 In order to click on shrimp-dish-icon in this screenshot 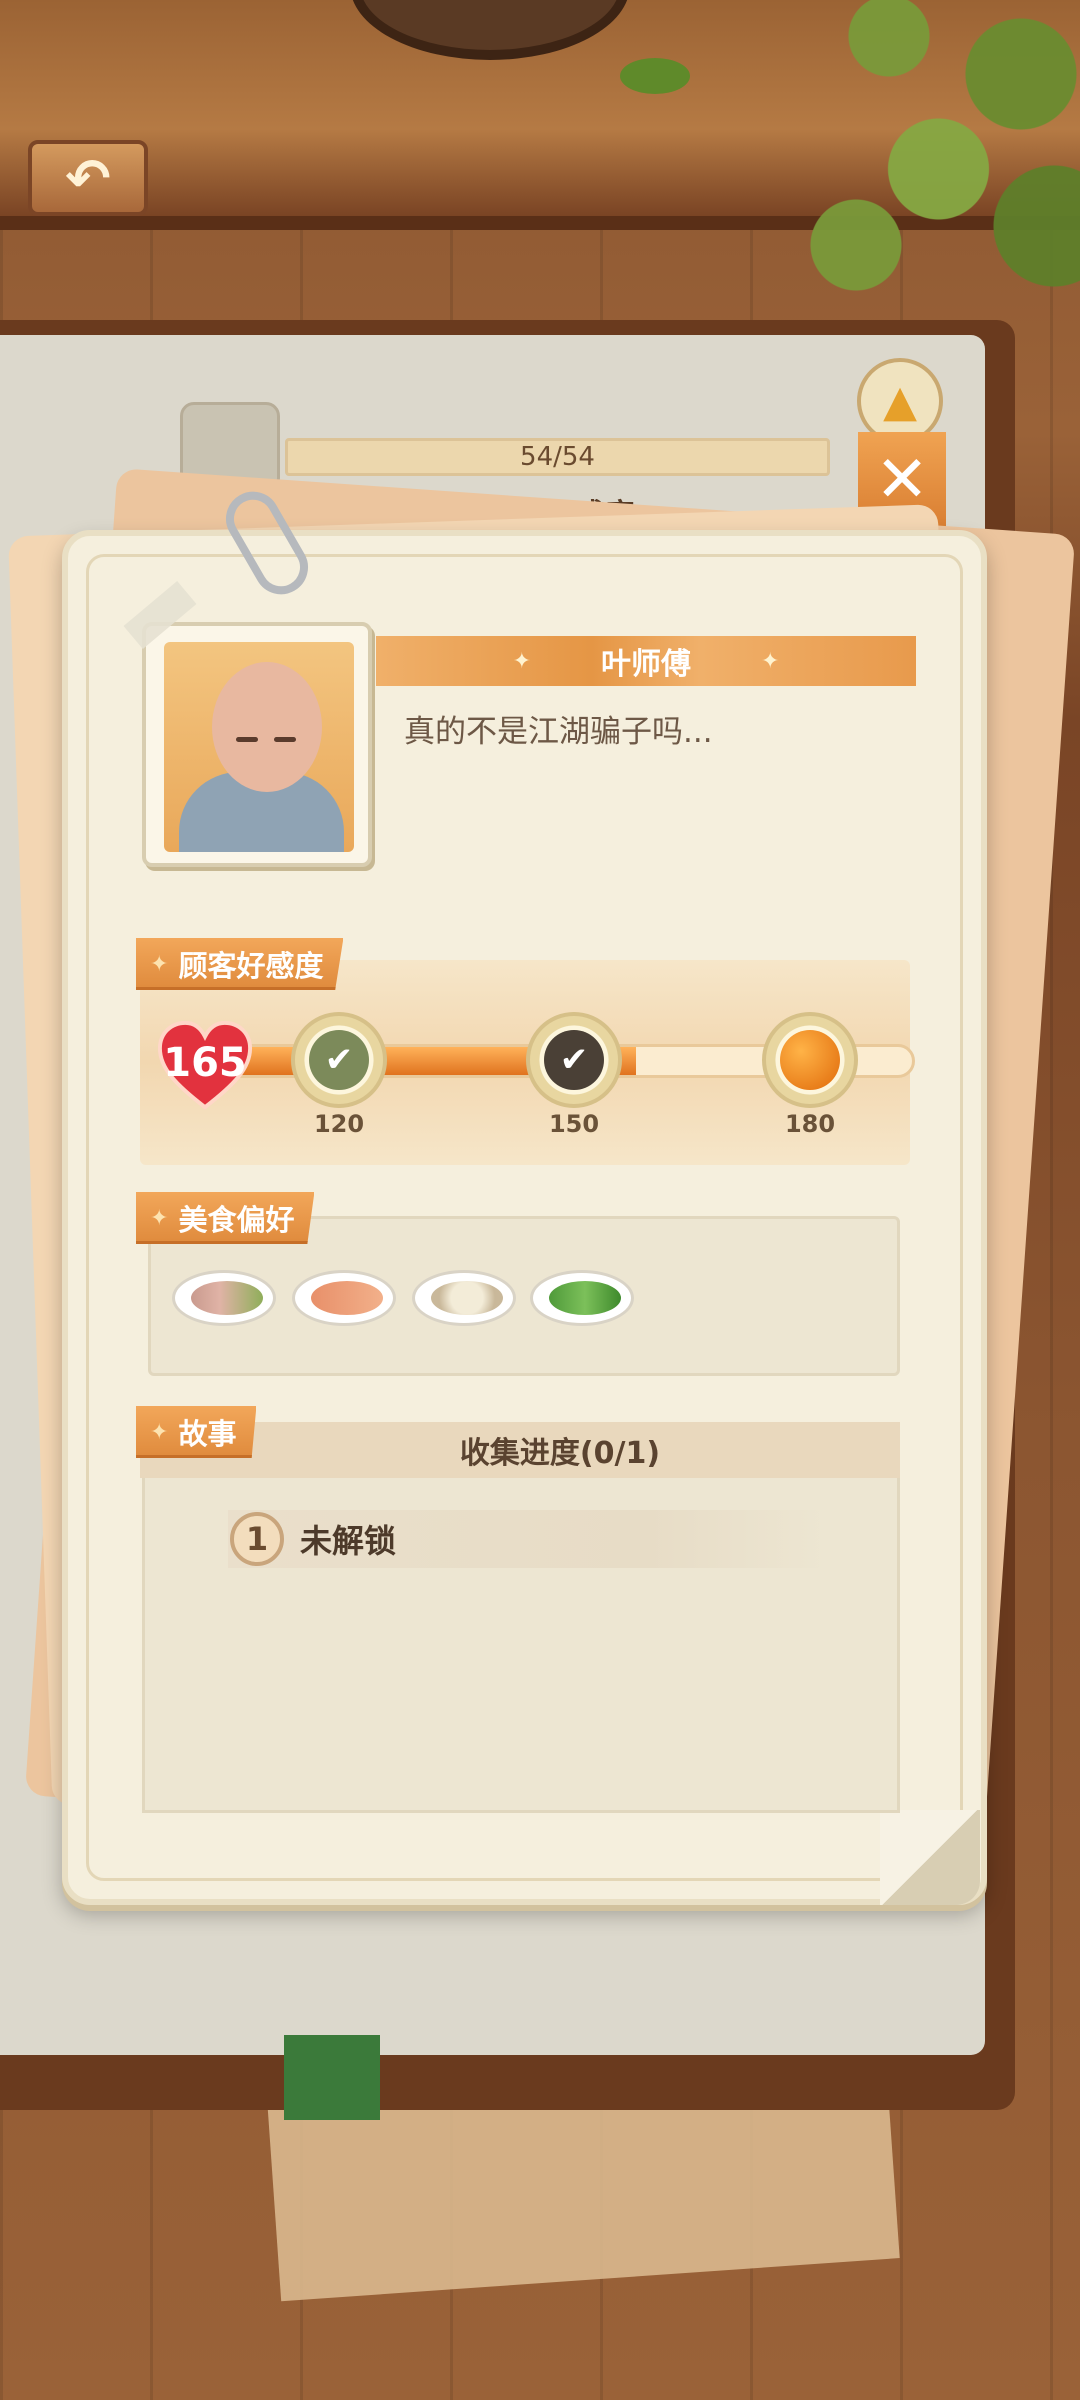, I will do `click(344, 1298)`.